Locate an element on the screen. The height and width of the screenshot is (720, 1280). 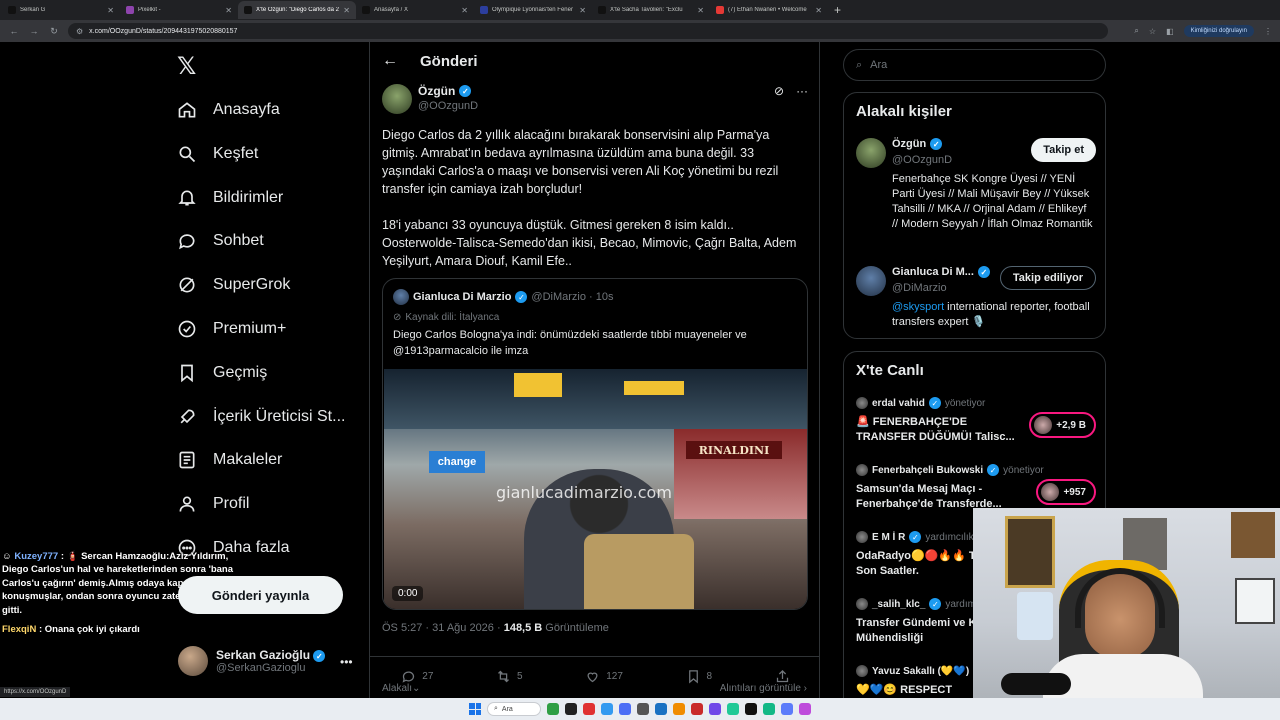
browser-tab: Olympique Lyonnais'ten Fener ✕ is located at coordinates (533, 10).